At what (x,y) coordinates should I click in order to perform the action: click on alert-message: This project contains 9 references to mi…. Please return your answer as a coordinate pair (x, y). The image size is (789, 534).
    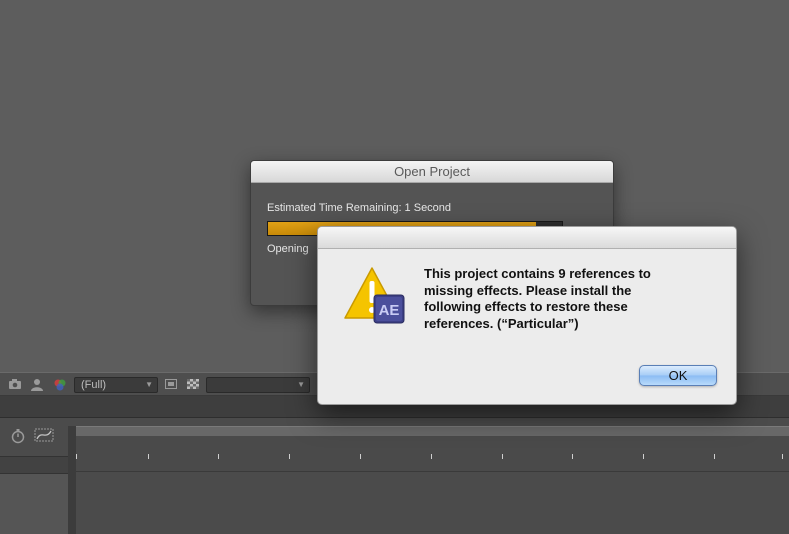
    Looking at the image, I should click on (537, 298).